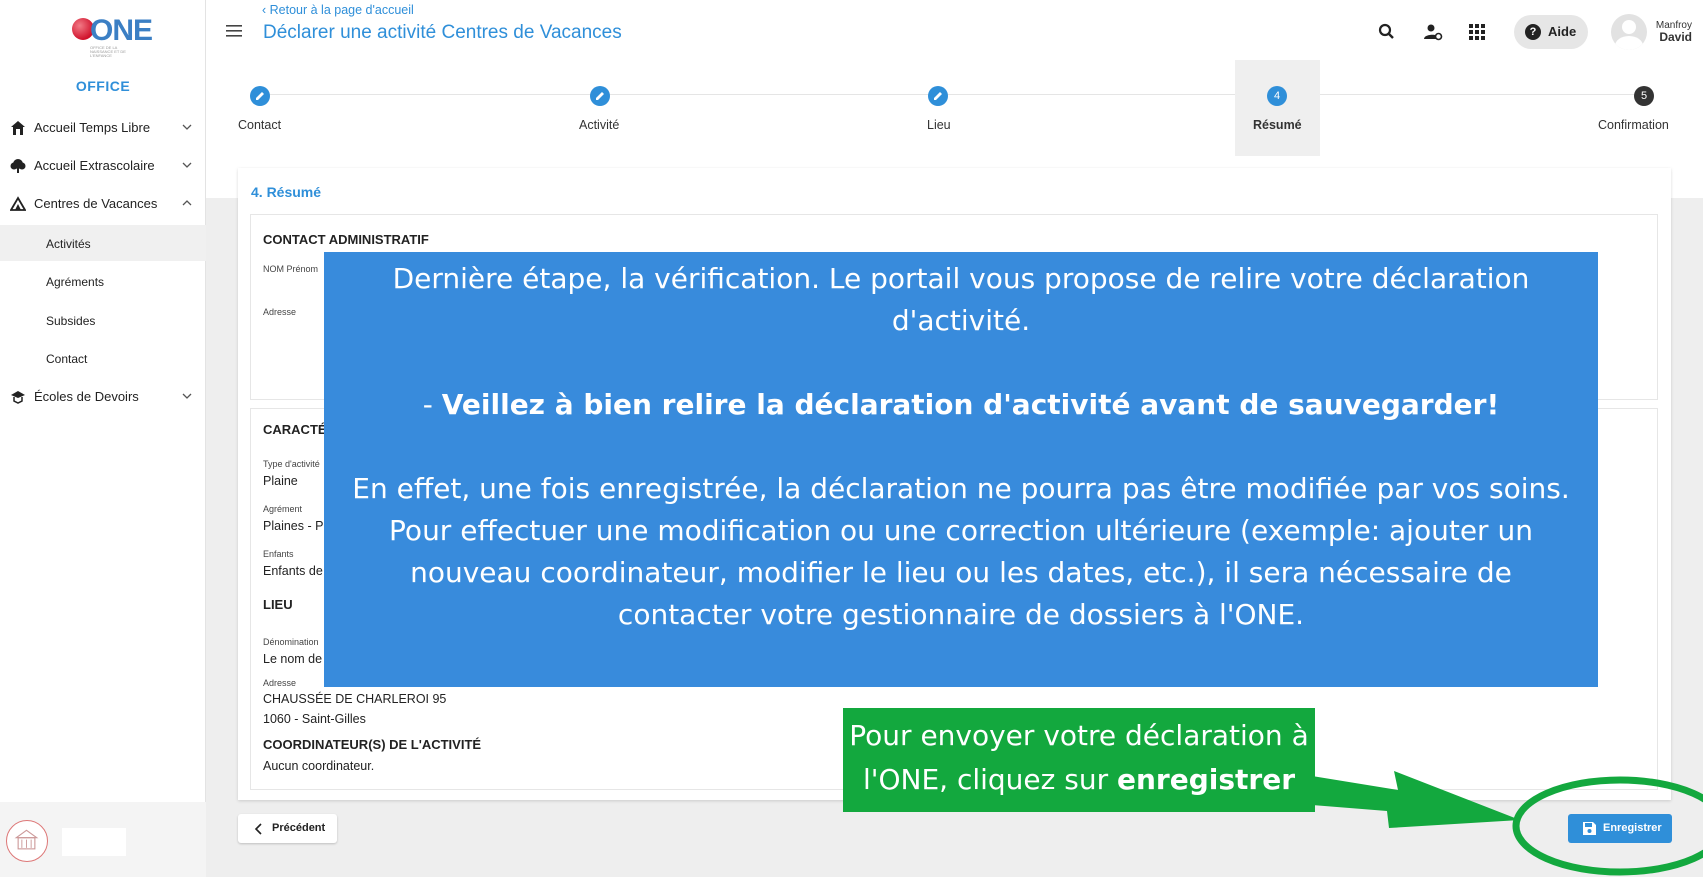 This screenshot has height=877, width=1703. I want to click on sidebar-subitem-label: Subsides, so click(71, 321).